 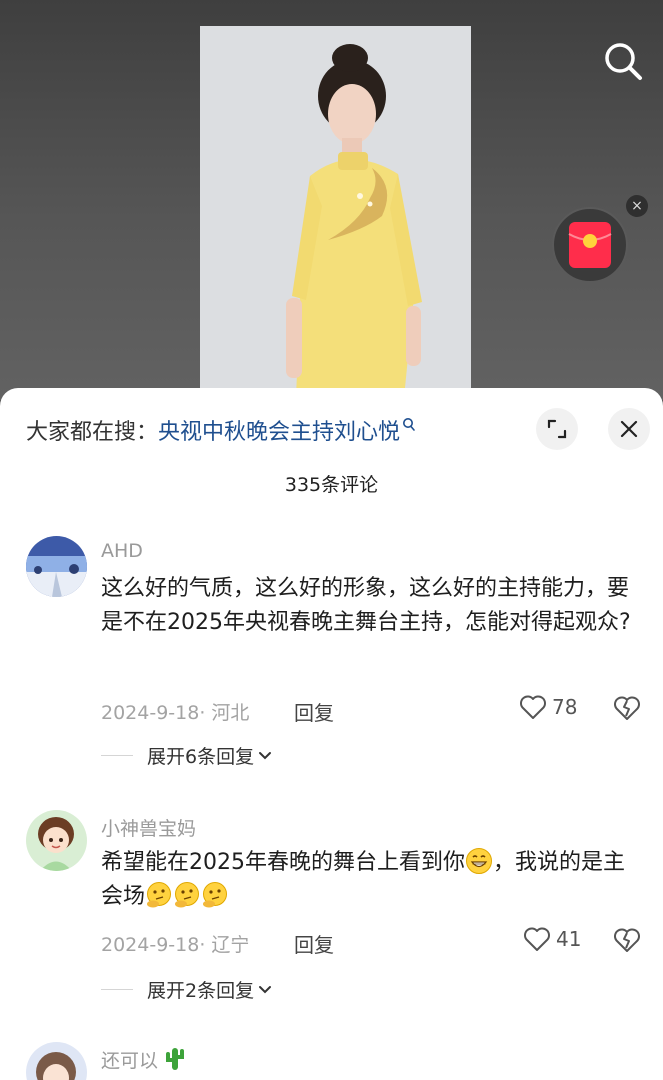 What do you see at coordinates (279, 432) in the screenshot?
I see `trending-keyword: 央视中秋晚会主持刘心悦` at bounding box center [279, 432].